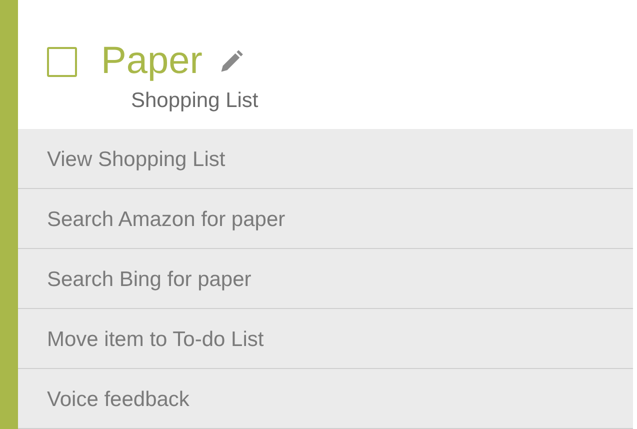  I want to click on list-name: Shopping List, so click(195, 101).